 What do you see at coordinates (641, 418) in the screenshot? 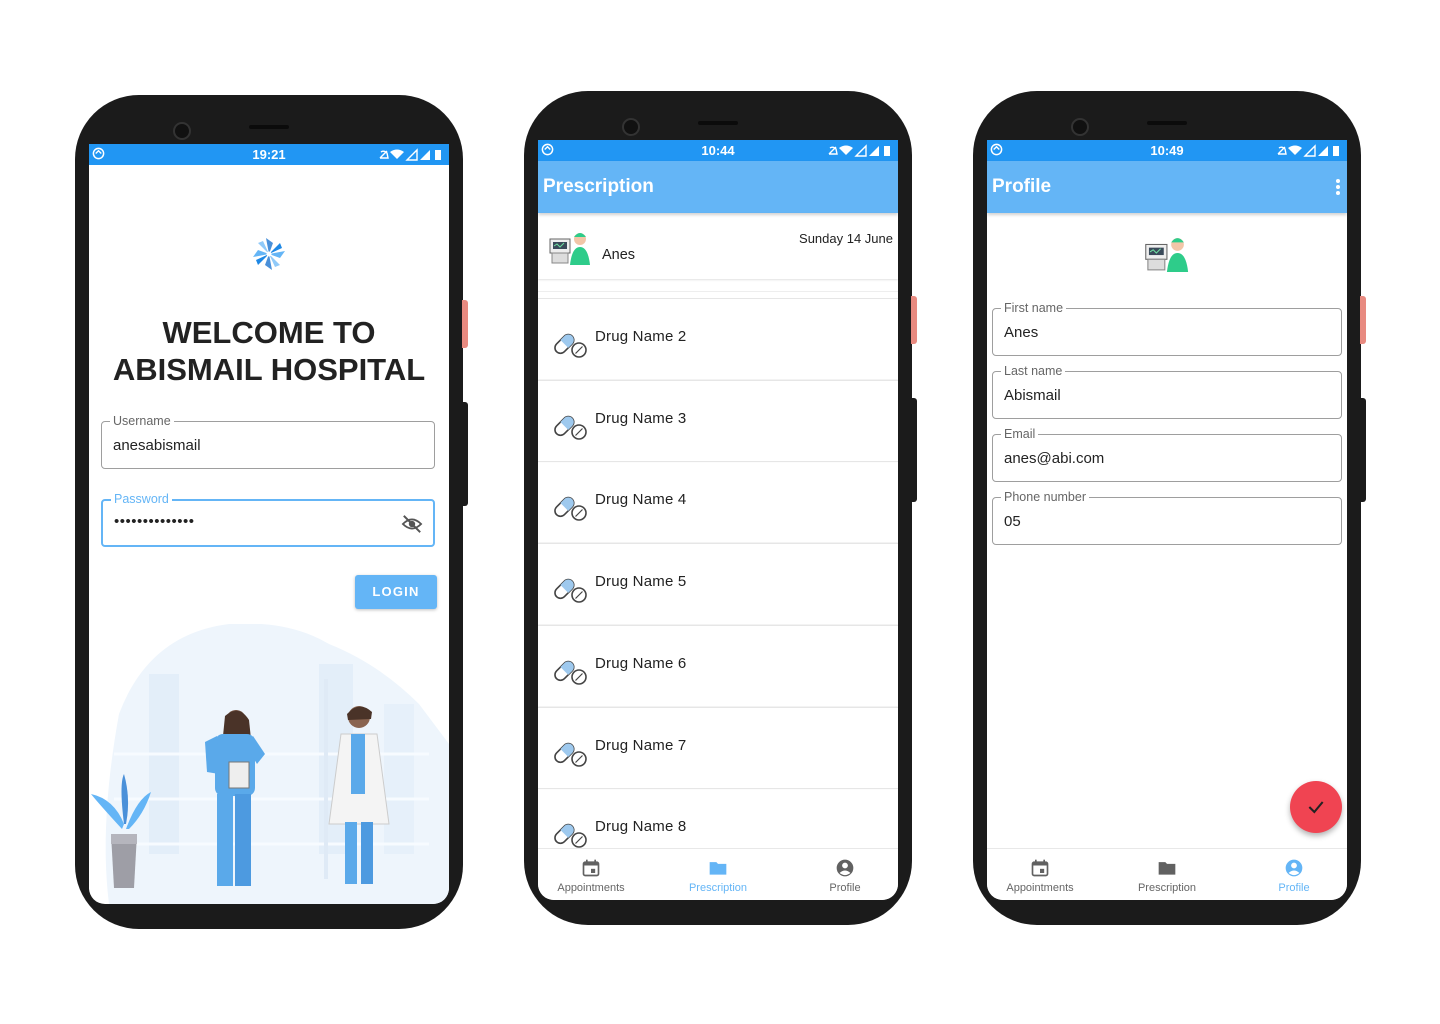
I see `drug-name: Drug Name 3` at bounding box center [641, 418].